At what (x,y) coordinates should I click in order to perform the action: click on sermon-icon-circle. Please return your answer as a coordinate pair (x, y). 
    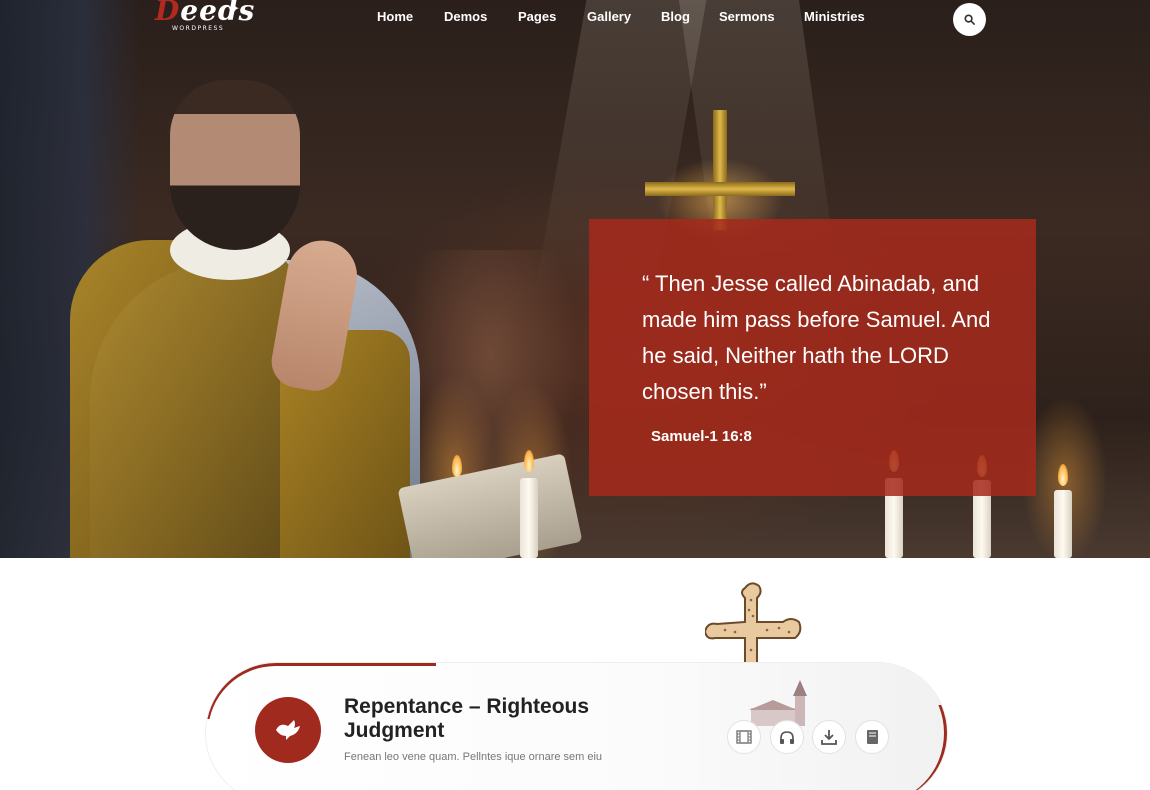
    Looking at the image, I should click on (288, 730).